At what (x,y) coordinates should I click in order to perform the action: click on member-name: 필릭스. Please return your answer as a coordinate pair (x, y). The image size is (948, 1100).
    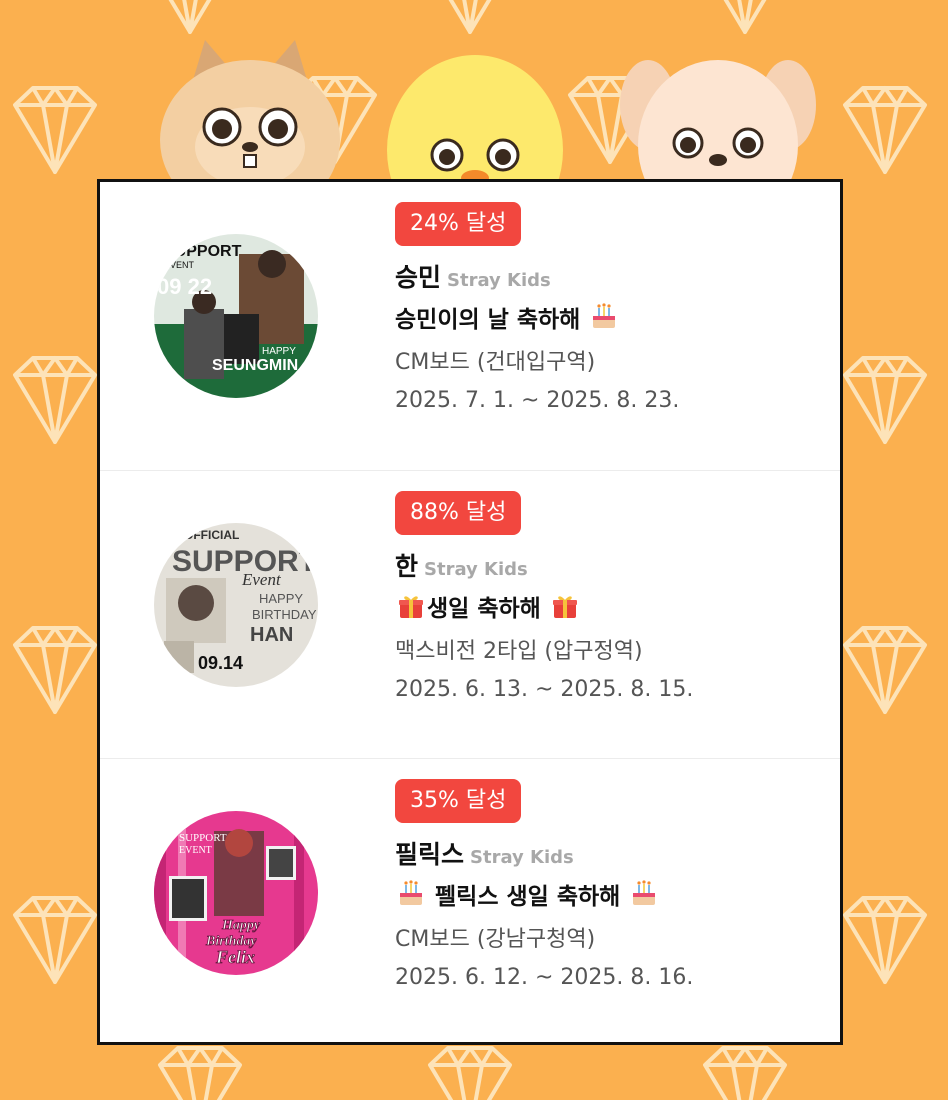
    Looking at the image, I should click on (430, 854).